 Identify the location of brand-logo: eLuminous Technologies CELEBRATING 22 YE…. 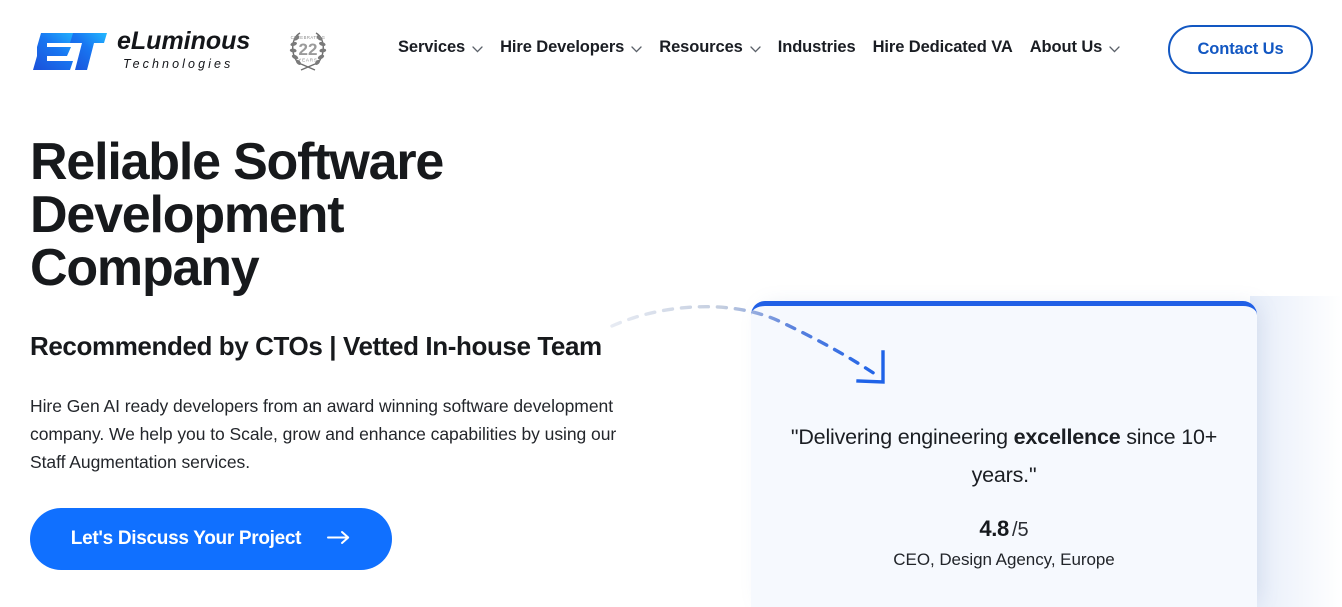
(181, 51).